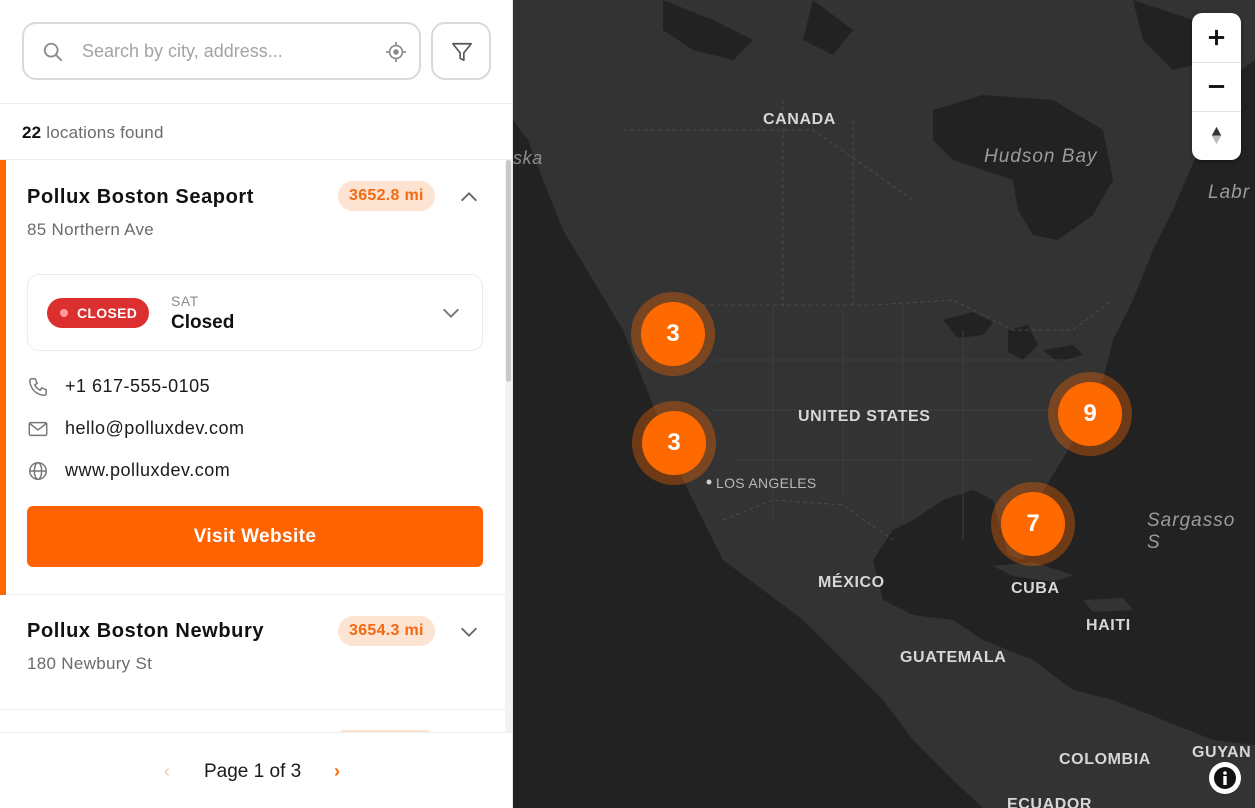 This screenshot has height=808, width=1255. Describe the element at coordinates (528, 158) in the screenshot. I see `map-label-alaska: ska` at that location.